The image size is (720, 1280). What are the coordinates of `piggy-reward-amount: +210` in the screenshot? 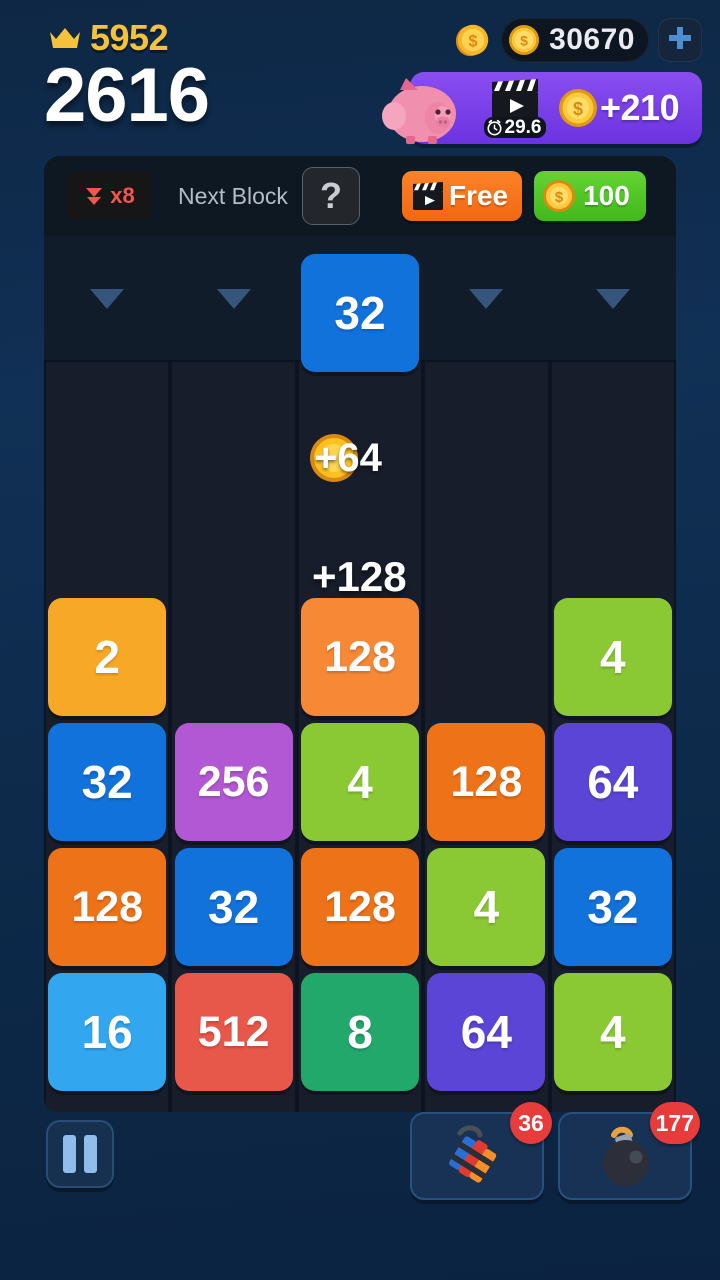 It's located at (640, 107).